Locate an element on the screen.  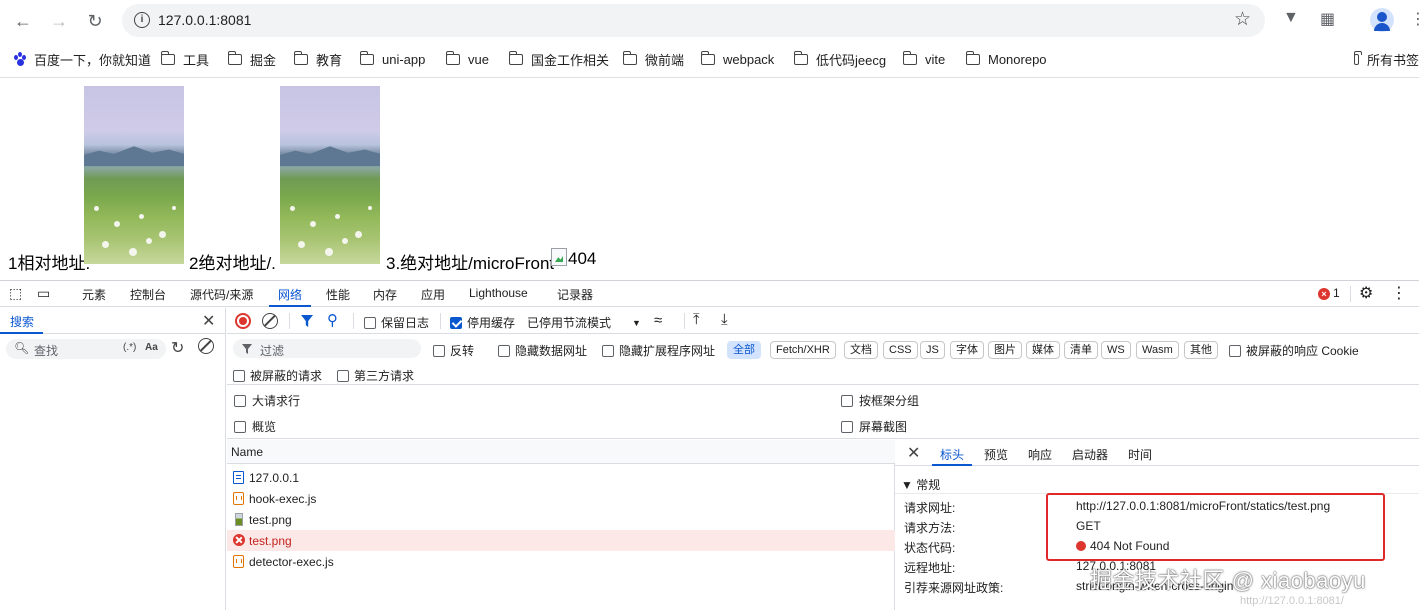
general-section-title: ▼ 常规 is located at coordinates (920, 484).